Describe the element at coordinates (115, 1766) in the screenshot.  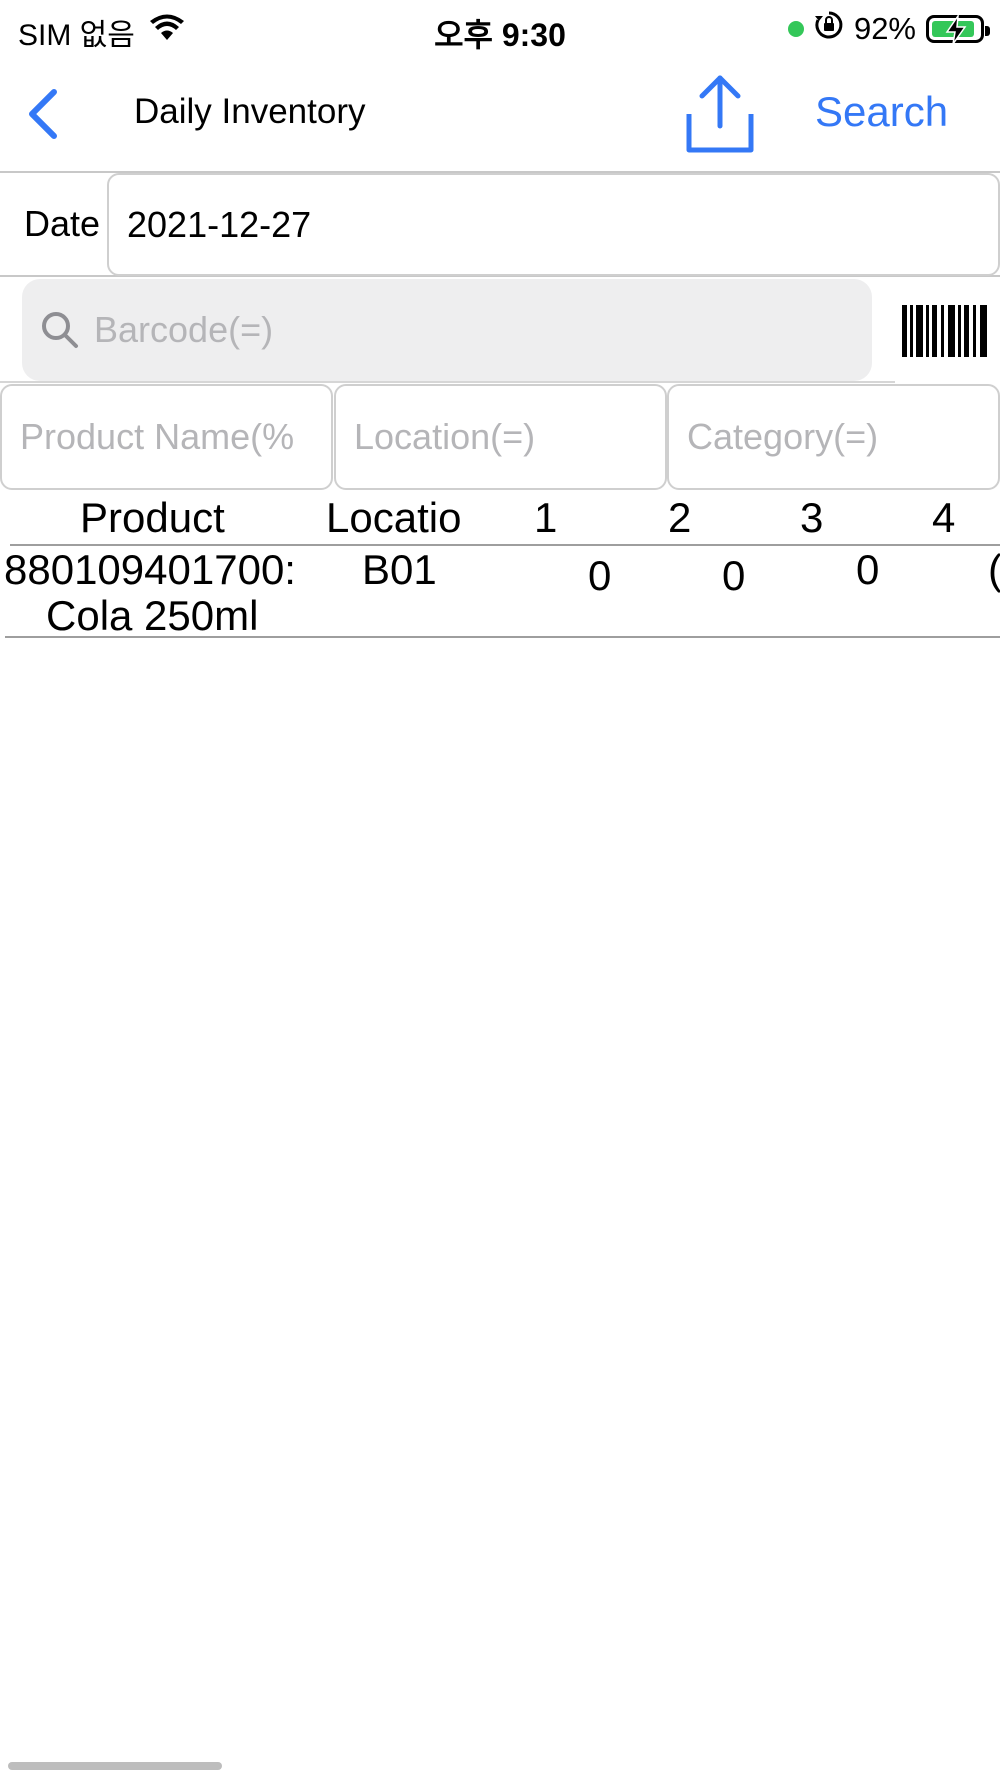
I see `home-indicator` at that location.